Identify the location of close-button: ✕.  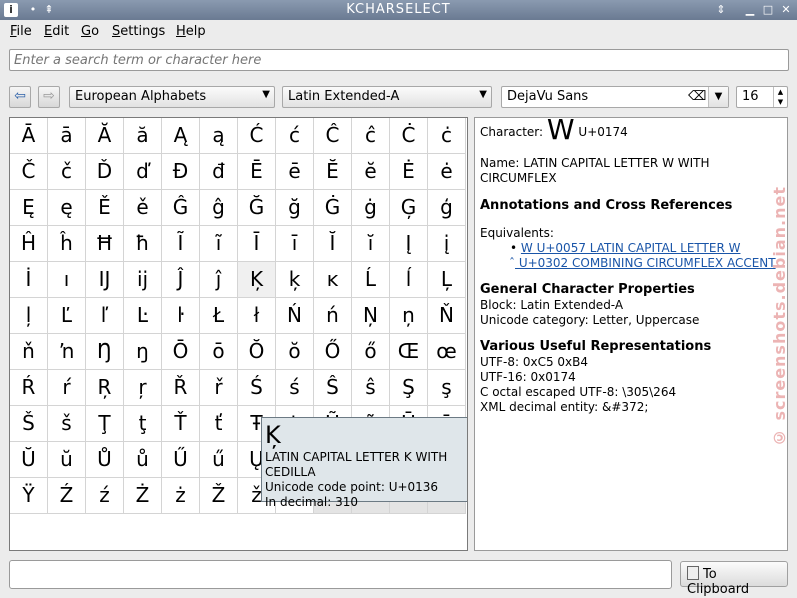
(786, 10).